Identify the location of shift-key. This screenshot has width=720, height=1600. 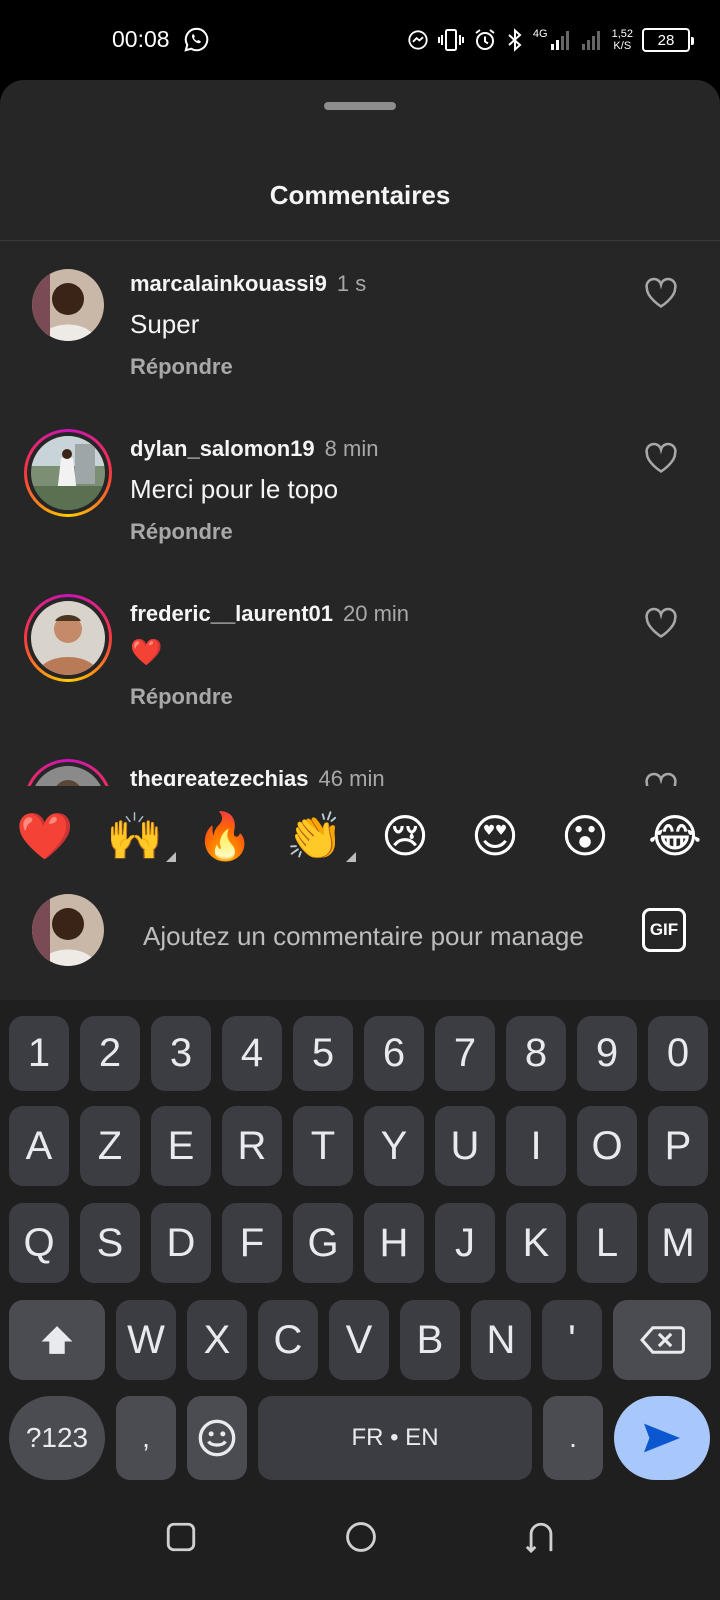
(57, 1340).